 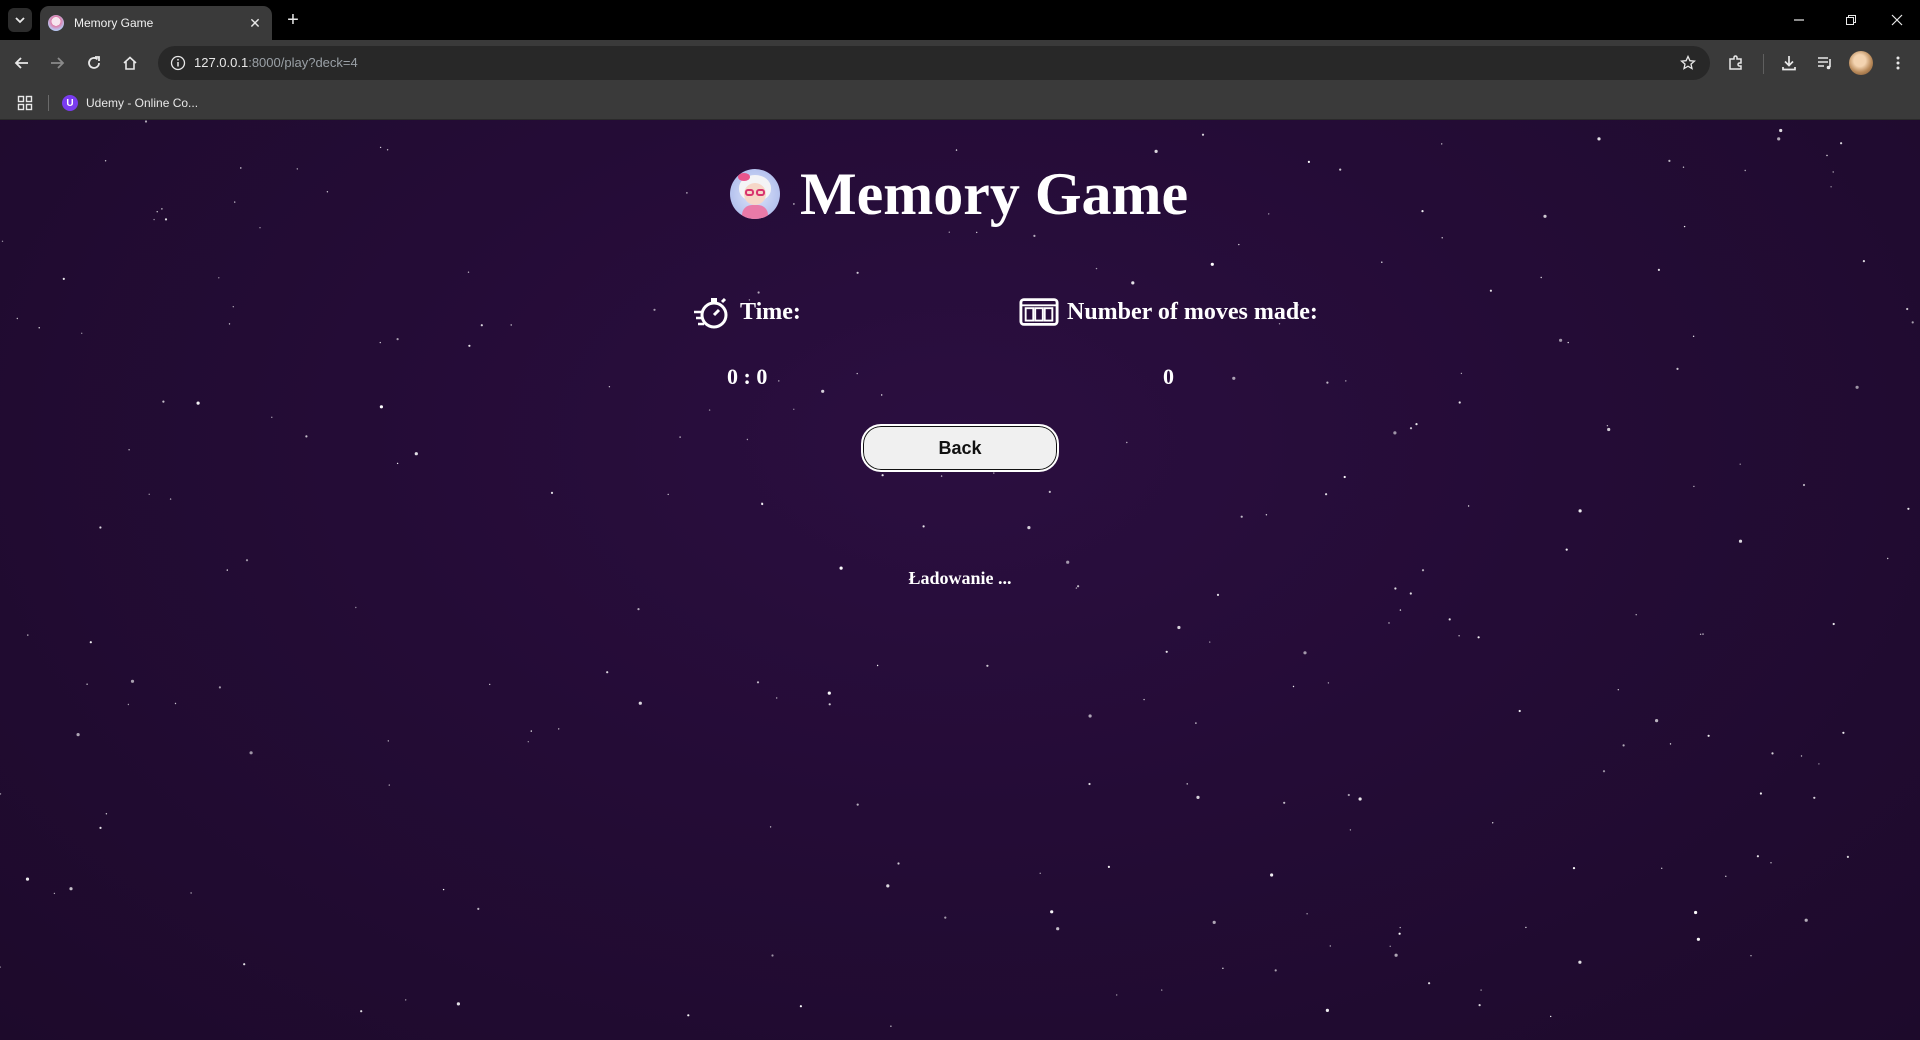 I want to click on profile-avatar, so click(x=1861, y=63).